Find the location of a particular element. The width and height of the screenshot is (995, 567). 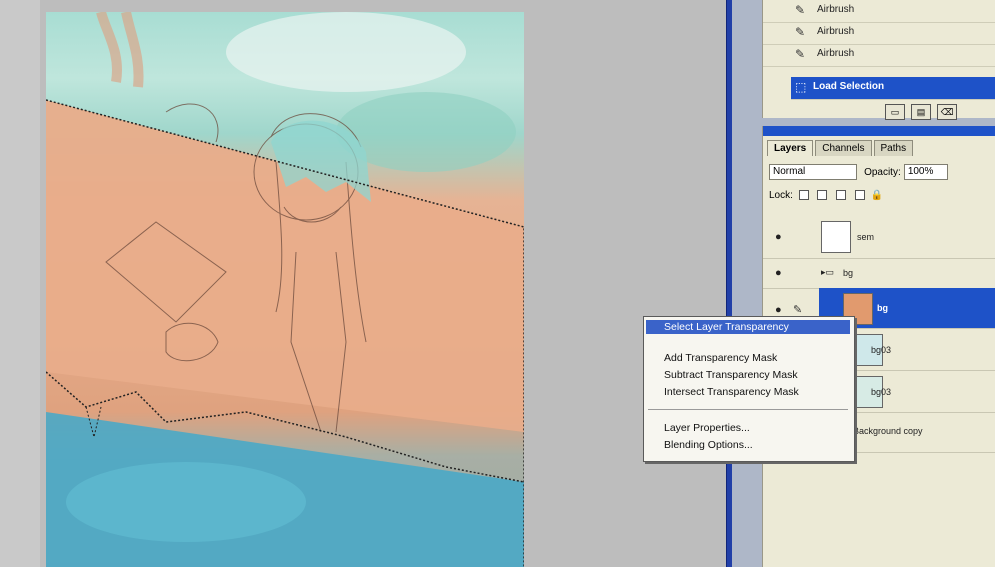

opacity-label: Opacity: is located at coordinates (882, 172).